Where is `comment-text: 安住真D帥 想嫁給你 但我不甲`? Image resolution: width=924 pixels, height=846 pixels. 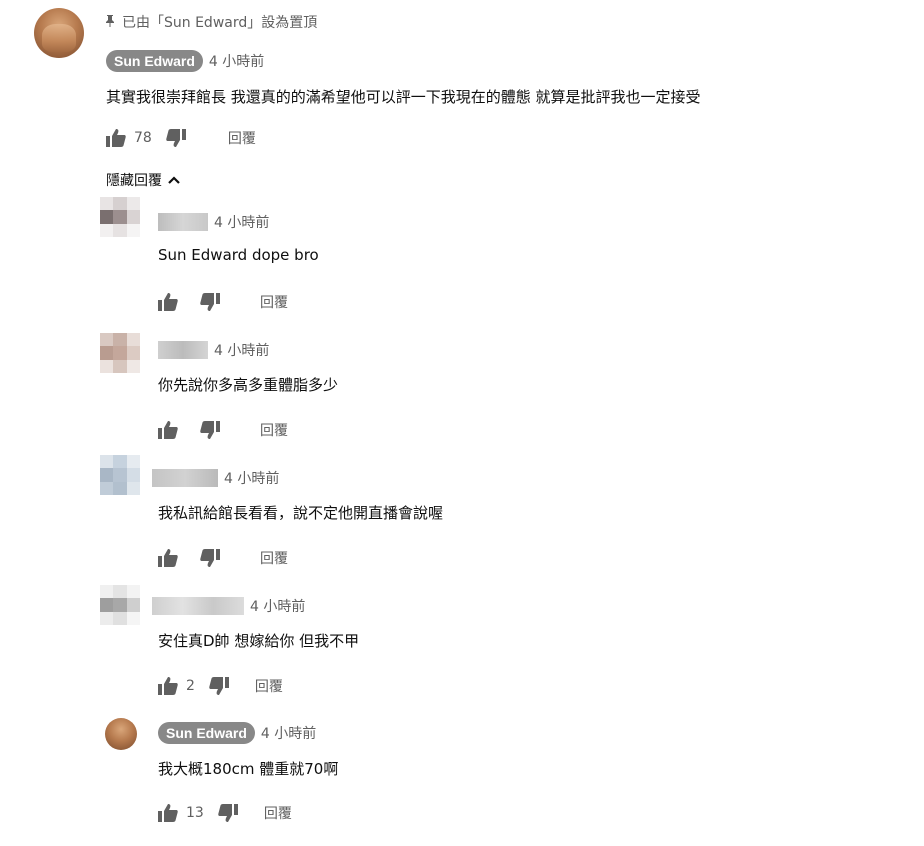
comment-text: 安住真D帥 想嫁給你 但我不甲 is located at coordinates (259, 641).